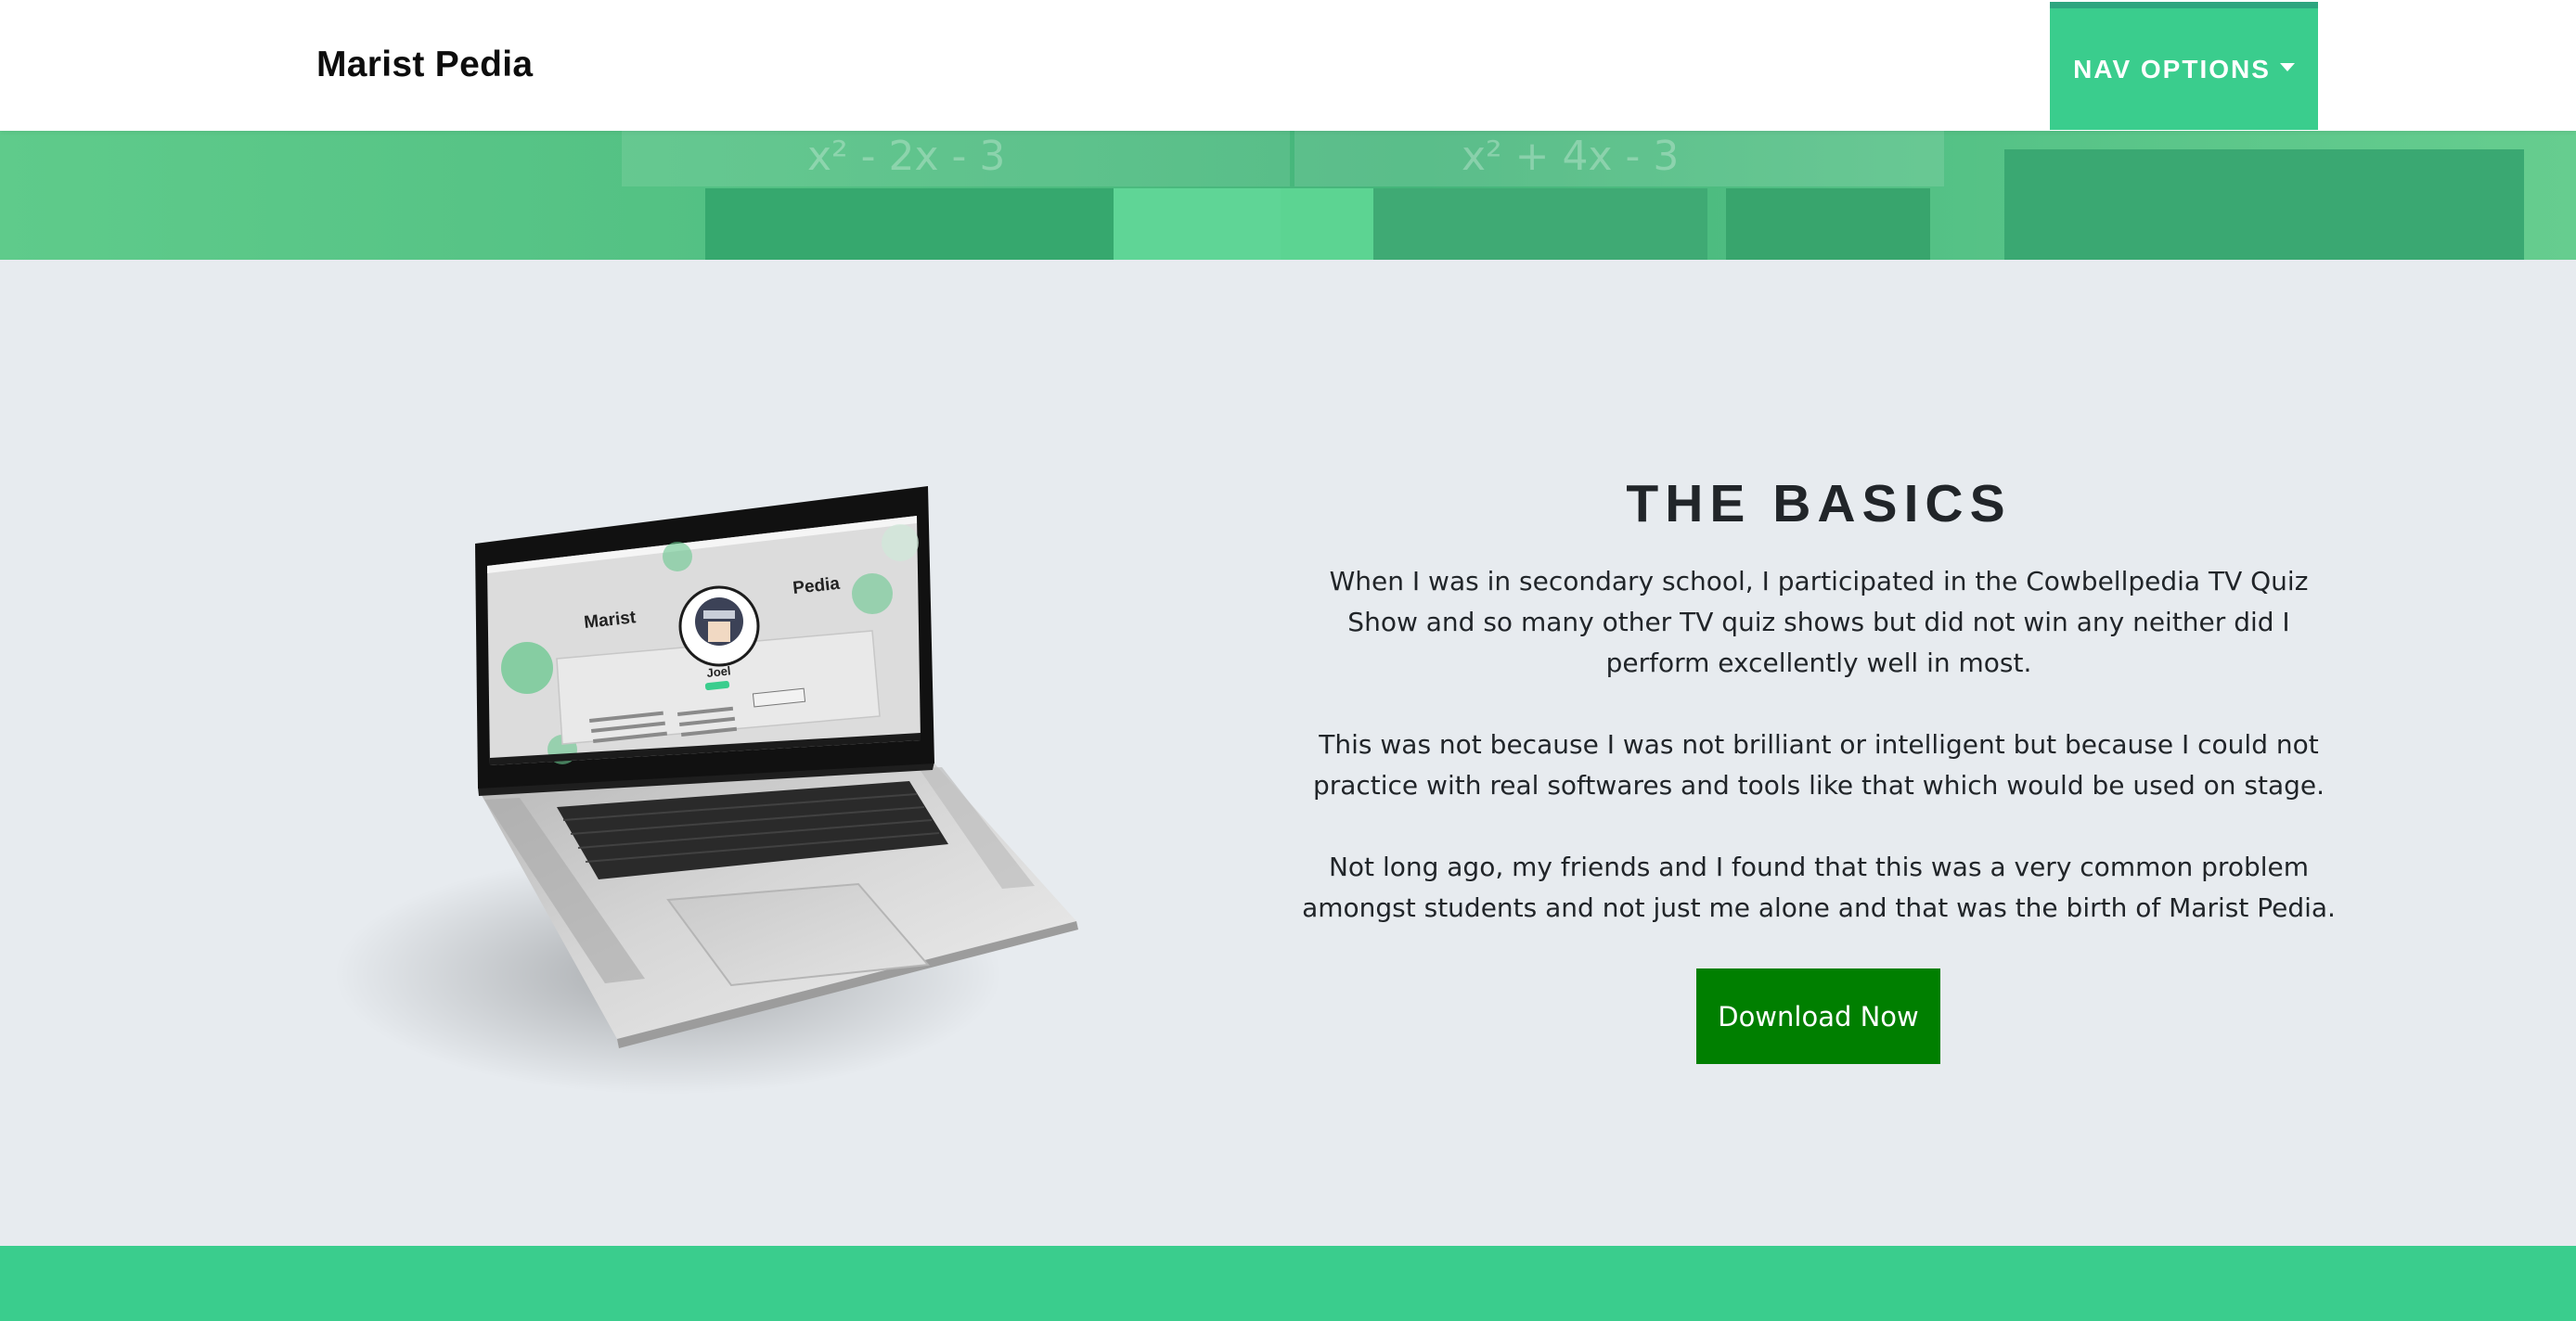  I want to click on nav-options-dropdown: NAV OPTIONS, so click(2184, 66).